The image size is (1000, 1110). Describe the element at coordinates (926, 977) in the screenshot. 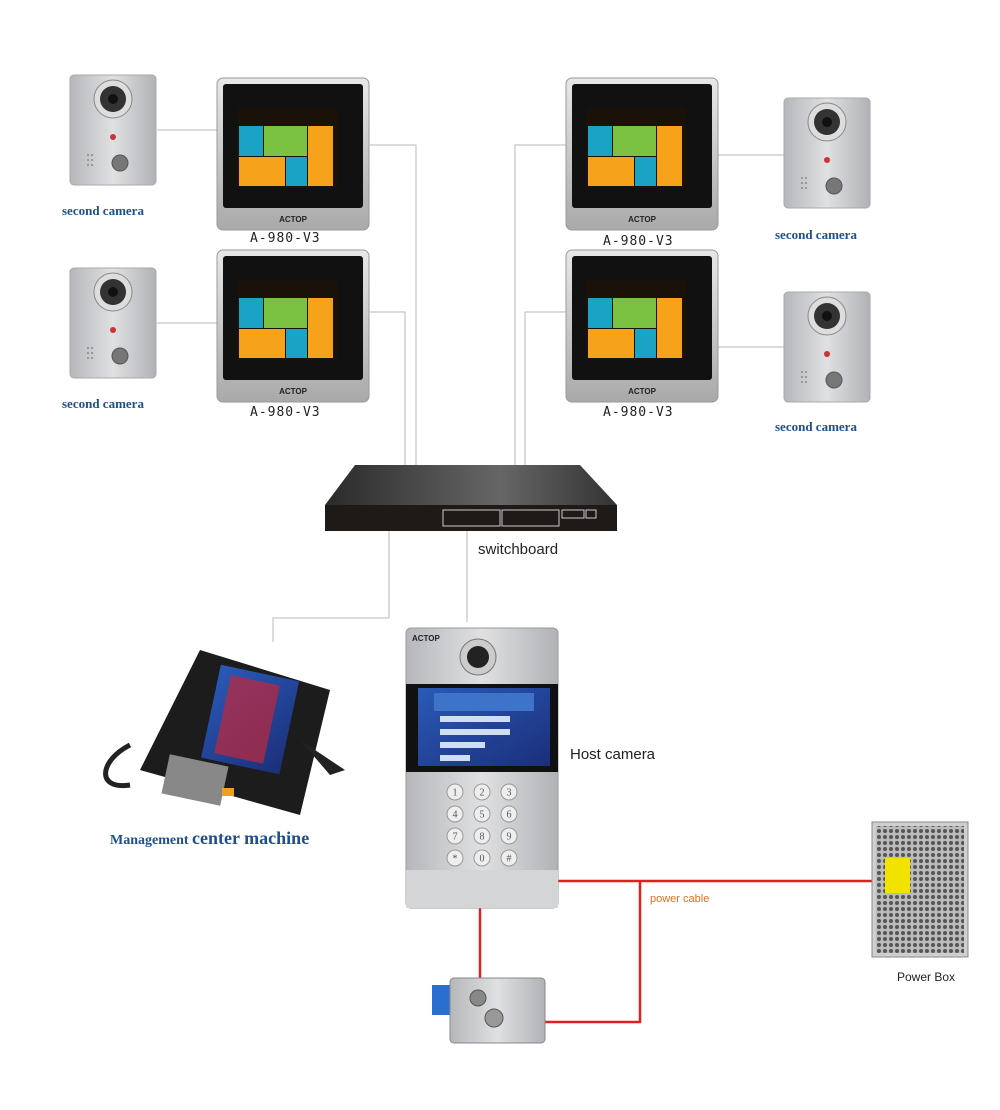

I see `power-box-label: Power Box` at that location.